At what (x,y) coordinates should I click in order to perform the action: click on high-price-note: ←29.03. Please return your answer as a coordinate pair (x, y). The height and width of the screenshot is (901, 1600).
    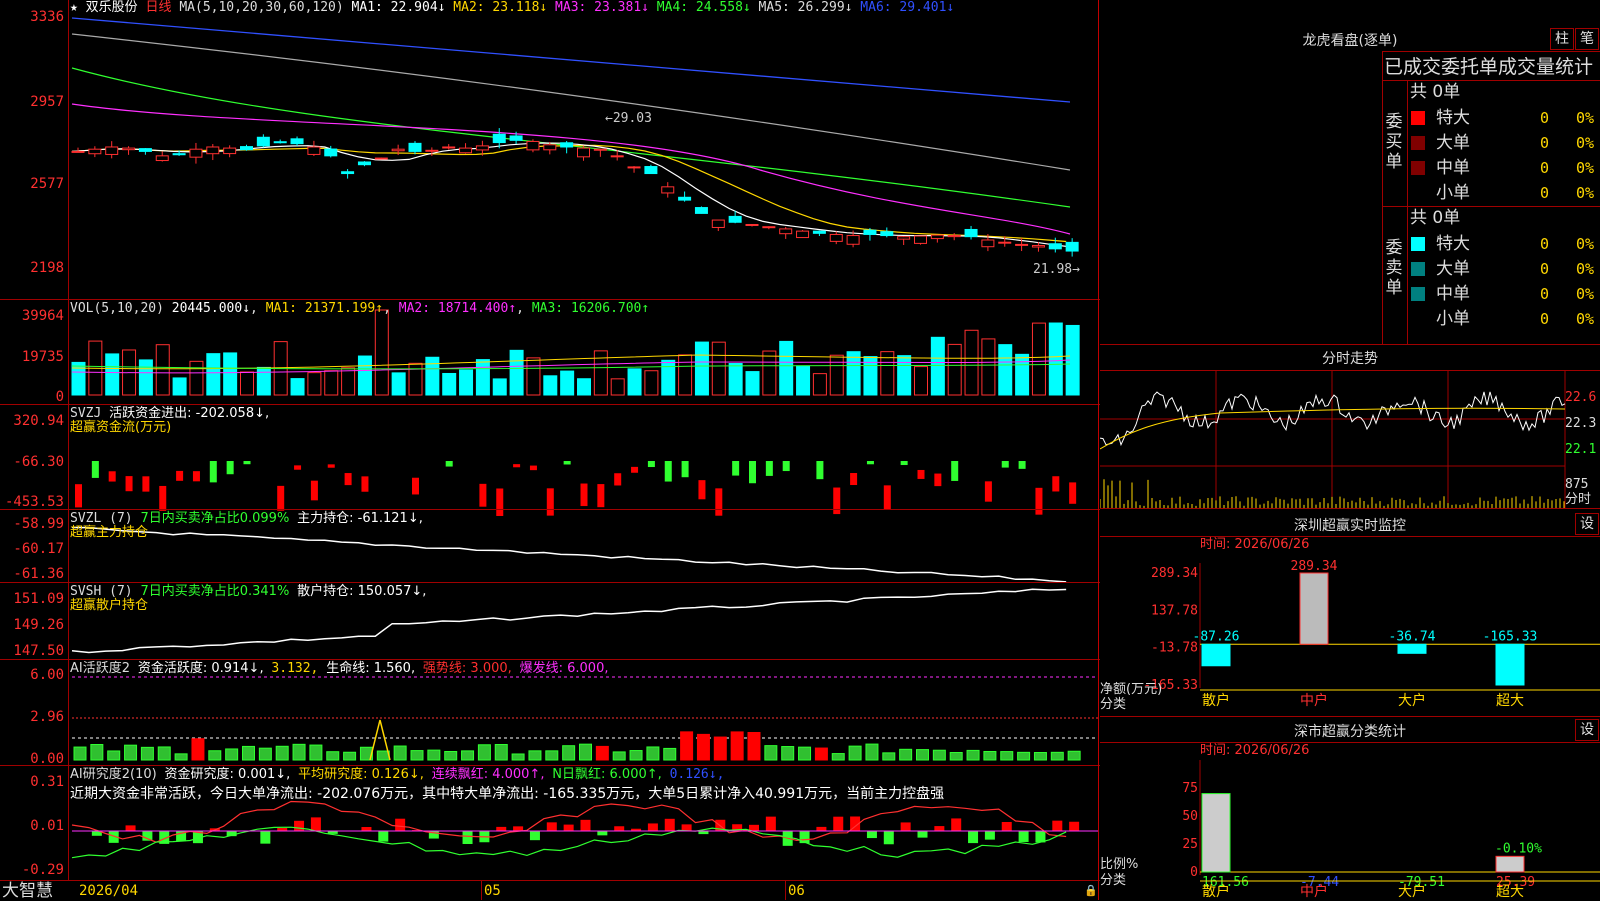
    Looking at the image, I should click on (628, 119).